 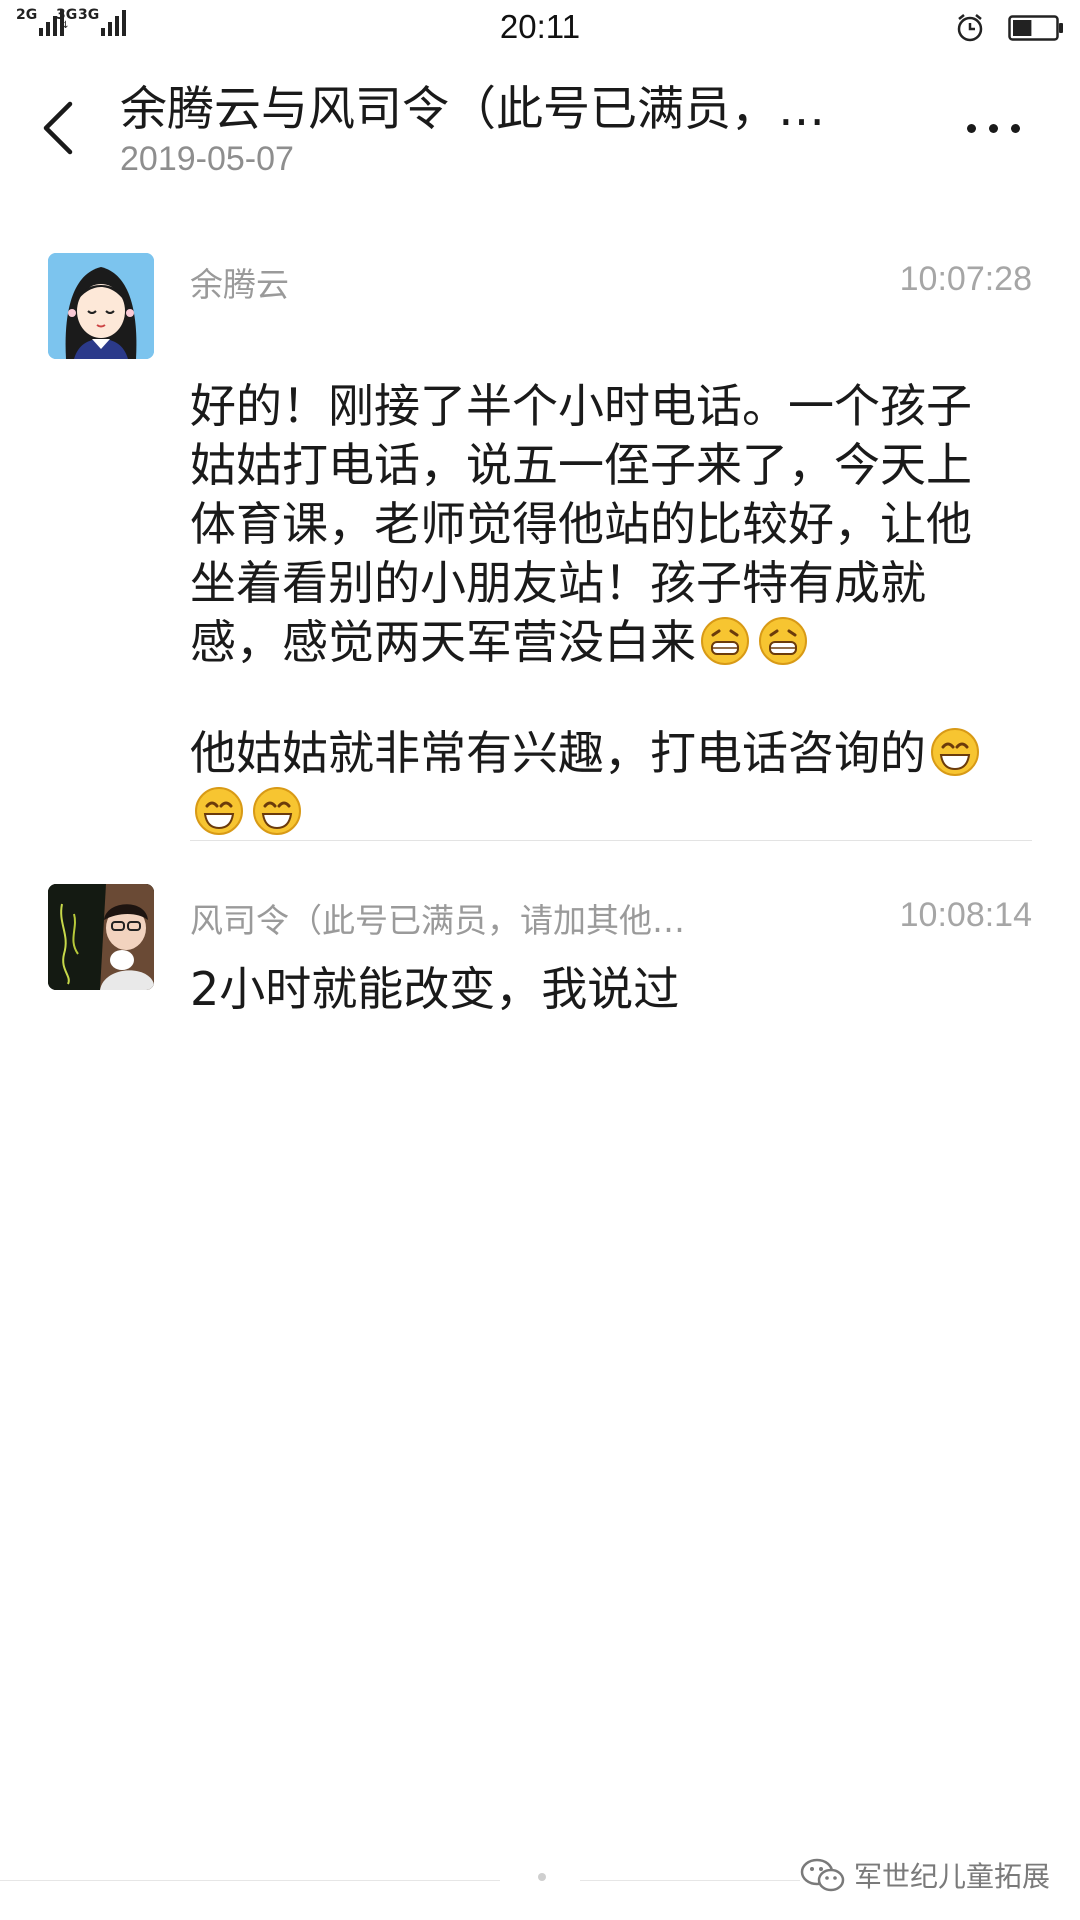 What do you see at coordinates (207, 159) in the screenshot?
I see `chat-date: 2019-05-07` at bounding box center [207, 159].